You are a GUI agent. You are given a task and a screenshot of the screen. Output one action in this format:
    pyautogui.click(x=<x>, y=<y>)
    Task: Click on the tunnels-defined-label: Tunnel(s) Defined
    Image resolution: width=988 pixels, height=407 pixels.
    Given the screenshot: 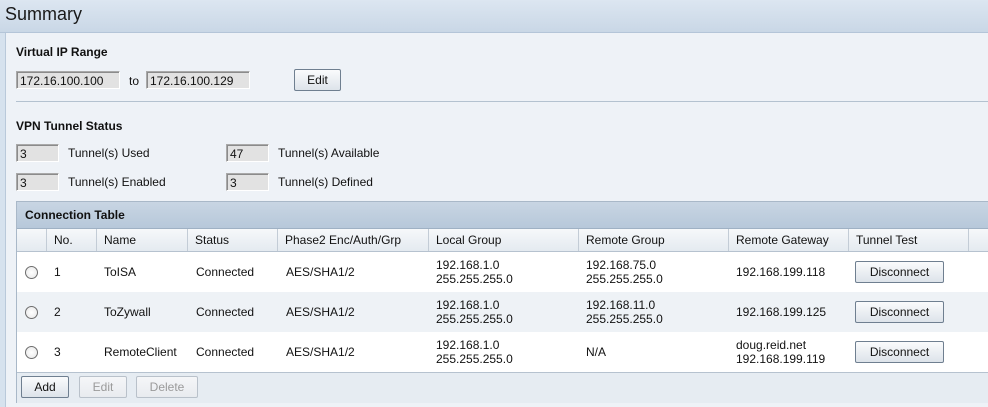 What is the action you would take?
    pyautogui.click(x=325, y=182)
    